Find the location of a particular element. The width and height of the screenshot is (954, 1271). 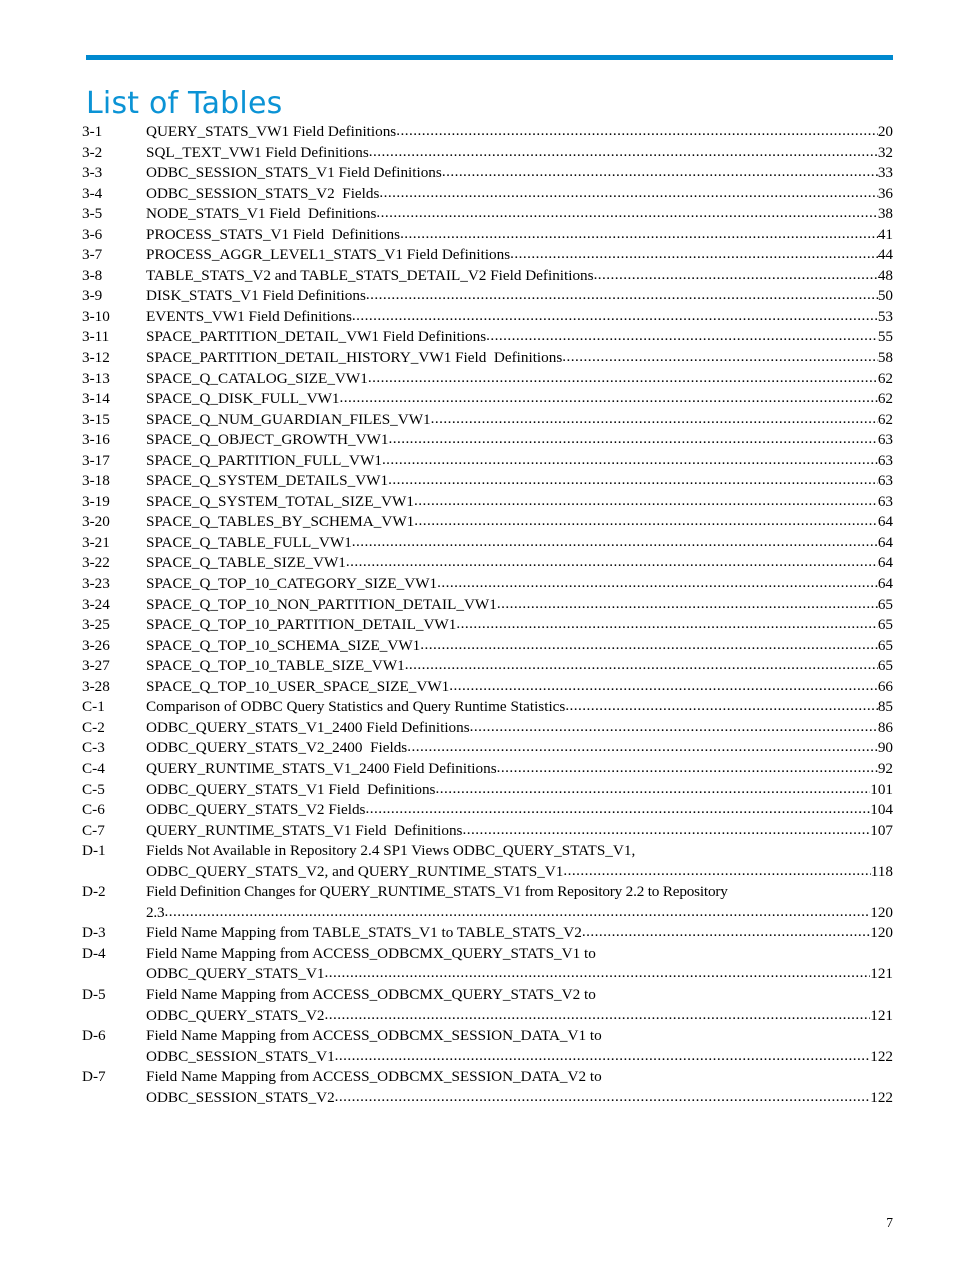

toc-entry: 3-16 SPACE_Q_OBJECT_GROWTH_VW1 63 is located at coordinates (487, 440).